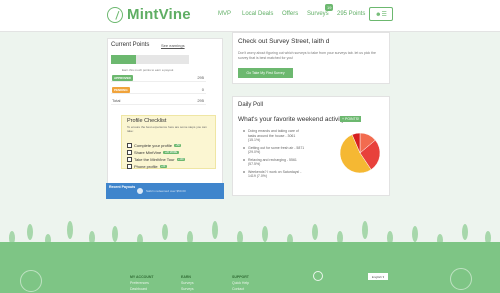  I want to click on total-row: Total 295, so click(158, 101).